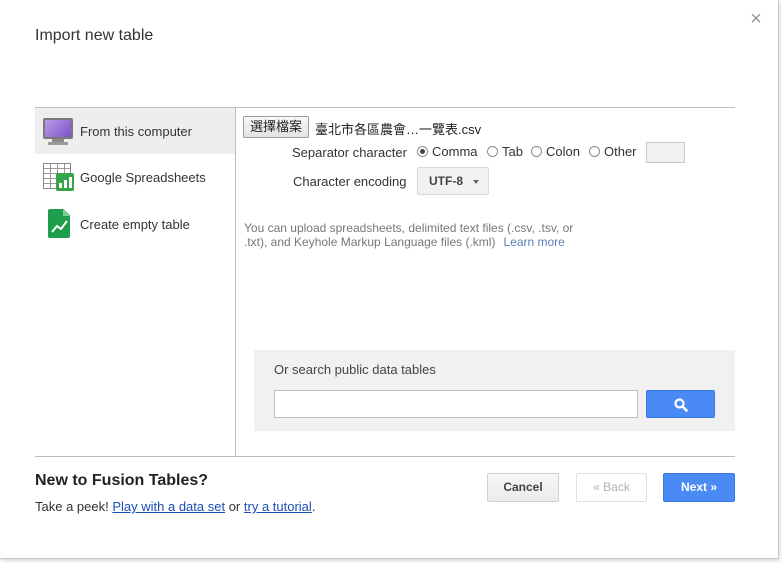 The width and height of the screenshot is (782, 563). I want to click on search-input, so click(456, 404).